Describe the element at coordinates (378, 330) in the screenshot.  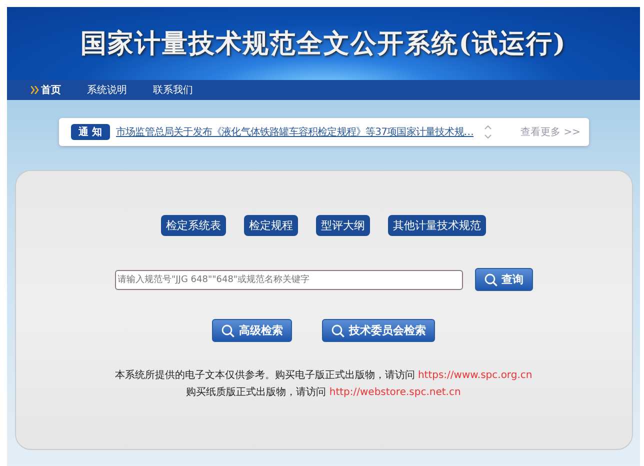
I see `search-option-button: 技术委员会检索` at that location.